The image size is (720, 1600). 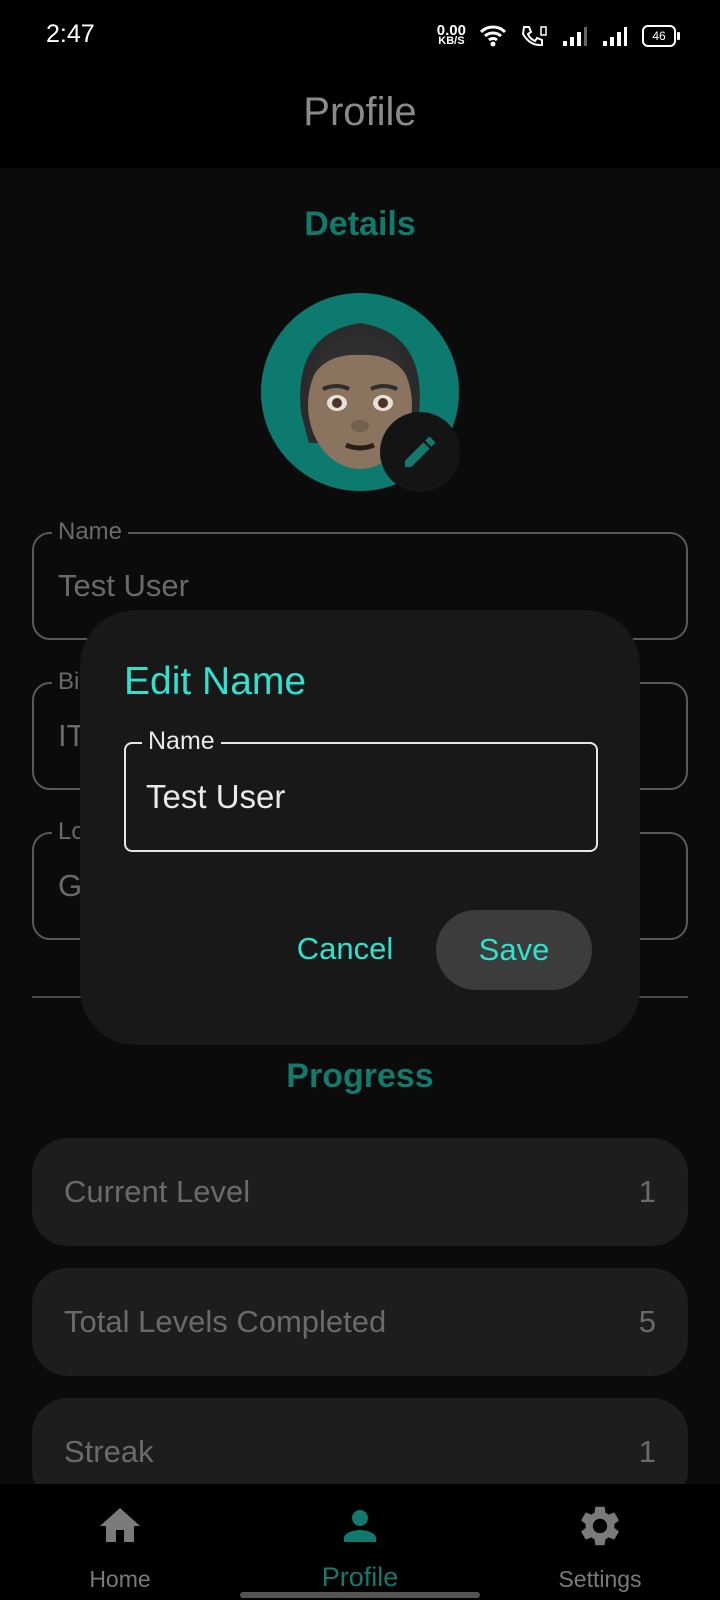 I want to click on cancel-button: Cancel, so click(x=345, y=949).